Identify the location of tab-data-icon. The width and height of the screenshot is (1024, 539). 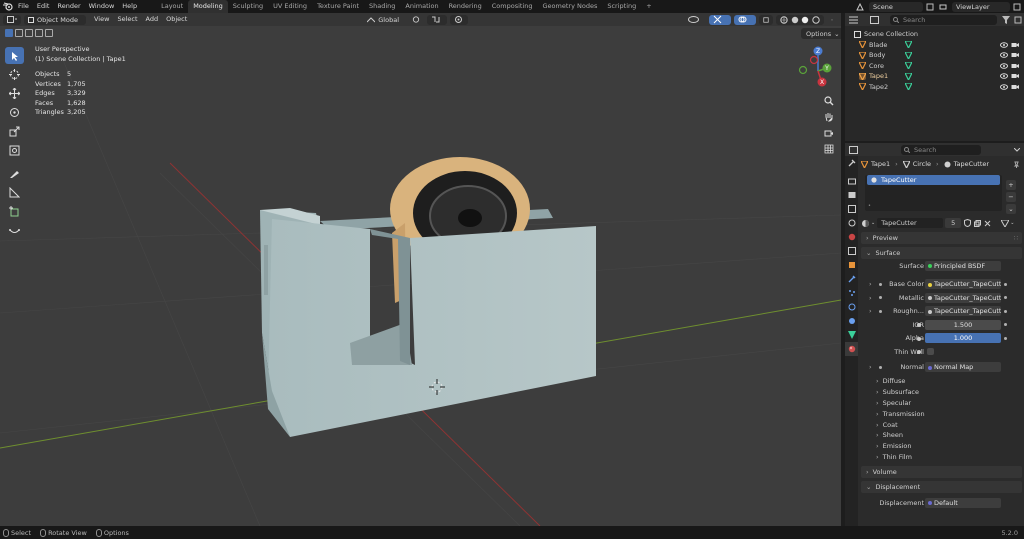
(851, 335).